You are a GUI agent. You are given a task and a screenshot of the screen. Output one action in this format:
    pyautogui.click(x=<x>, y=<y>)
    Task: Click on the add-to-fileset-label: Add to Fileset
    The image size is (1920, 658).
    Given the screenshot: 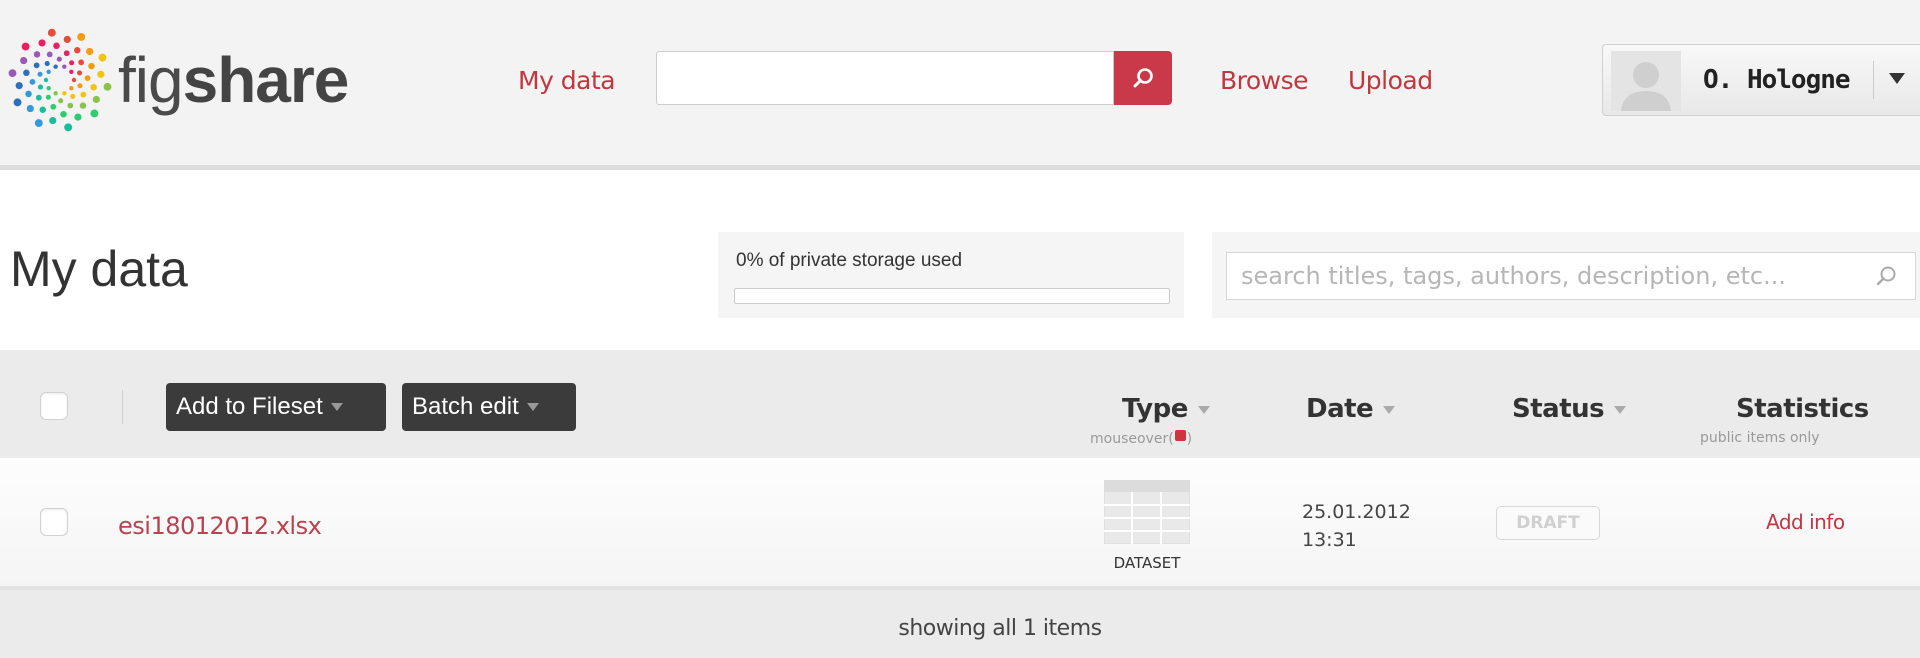 What is the action you would take?
    pyautogui.click(x=249, y=406)
    